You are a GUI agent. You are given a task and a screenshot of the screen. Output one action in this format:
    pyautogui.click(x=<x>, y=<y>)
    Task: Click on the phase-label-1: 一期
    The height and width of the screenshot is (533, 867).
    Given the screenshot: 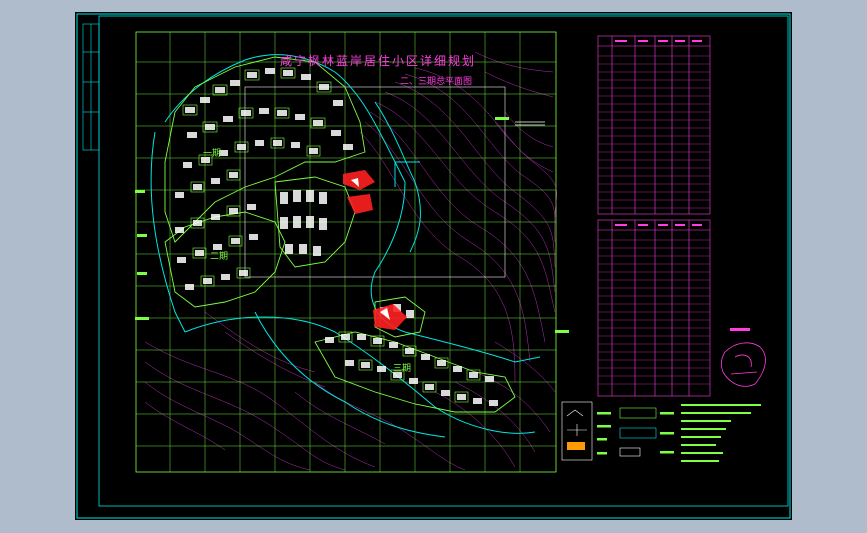 What is the action you would take?
    pyautogui.click(x=212, y=154)
    